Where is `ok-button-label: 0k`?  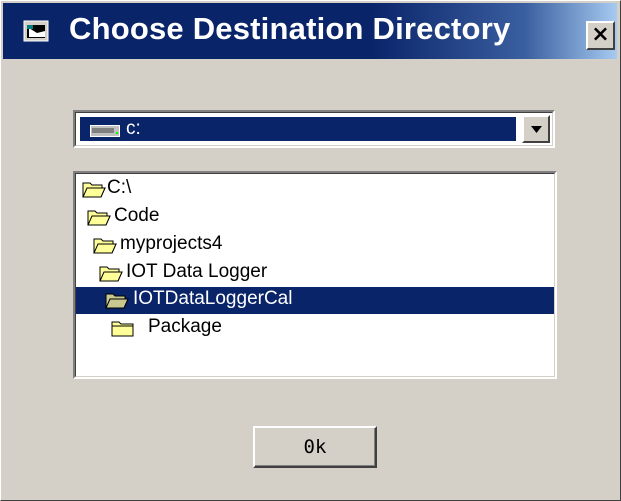
ok-button-label: 0k is located at coordinates (315, 447).